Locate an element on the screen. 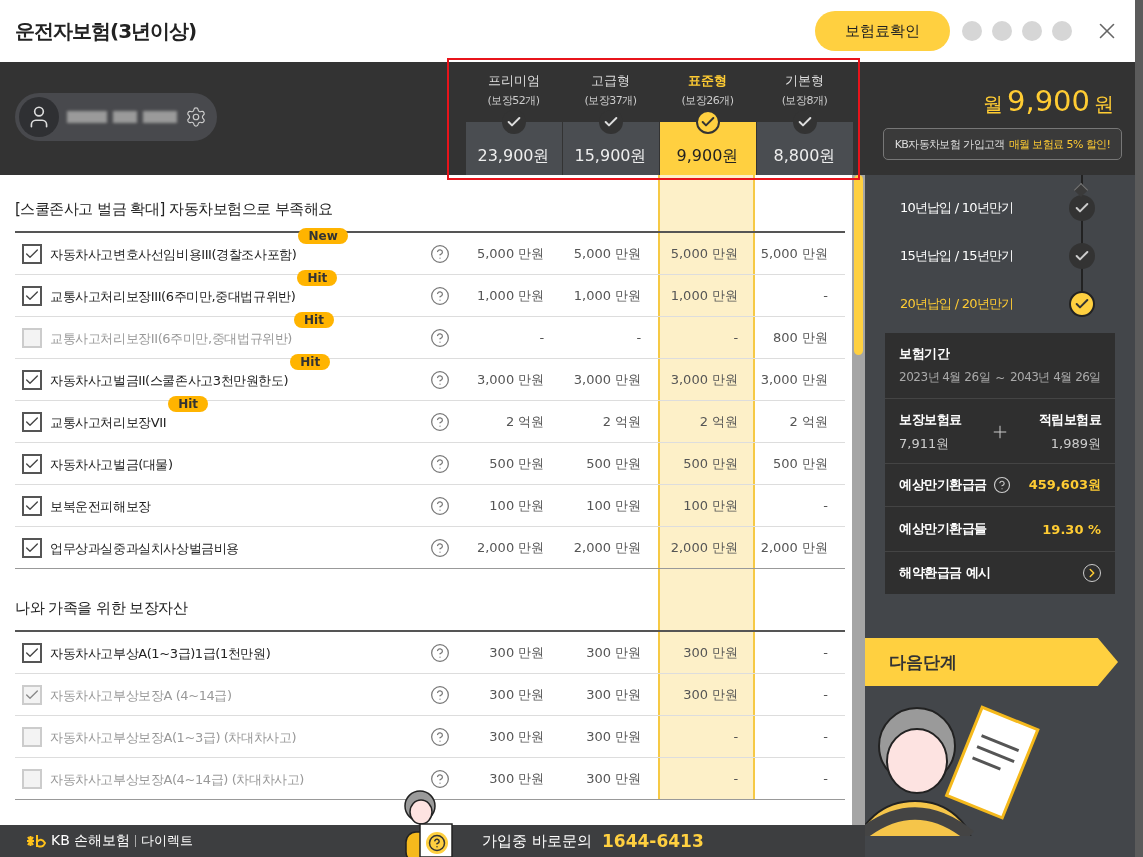 This screenshot has height=857, width=1143. discount-text: KB자동차보험 가입고객 is located at coordinates (949, 144).